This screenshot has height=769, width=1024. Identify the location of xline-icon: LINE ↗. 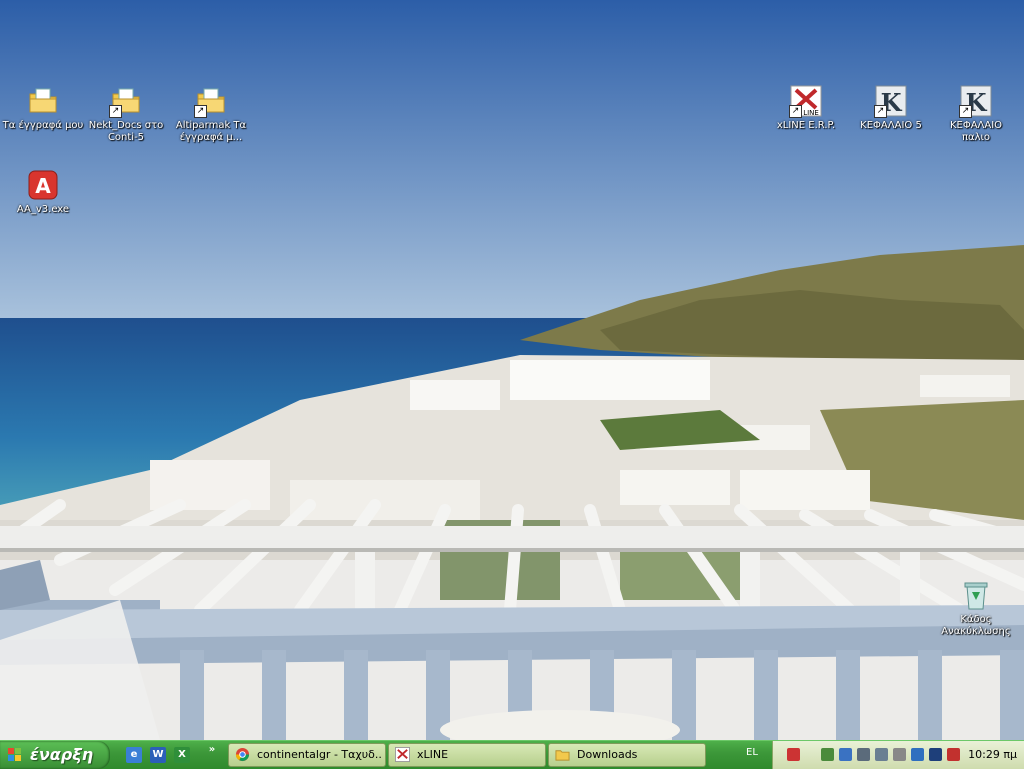
(806, 101).